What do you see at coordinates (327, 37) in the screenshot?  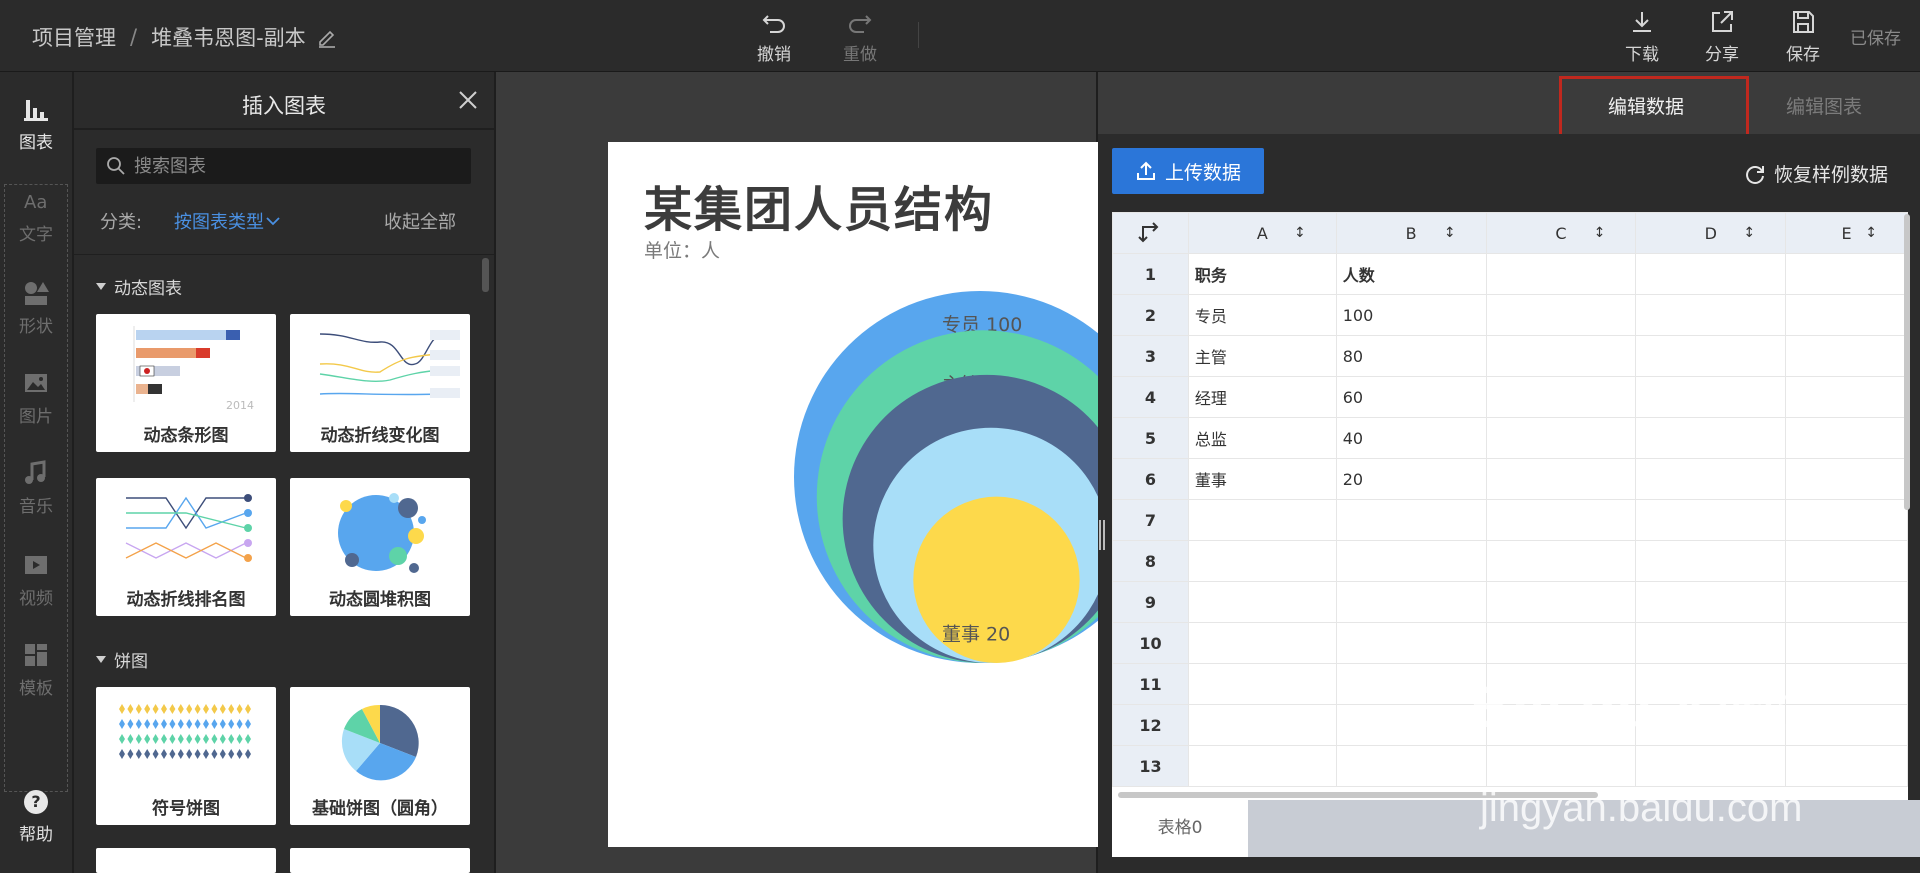 I see `edit-title-icon` at bounding box center [327, 37].